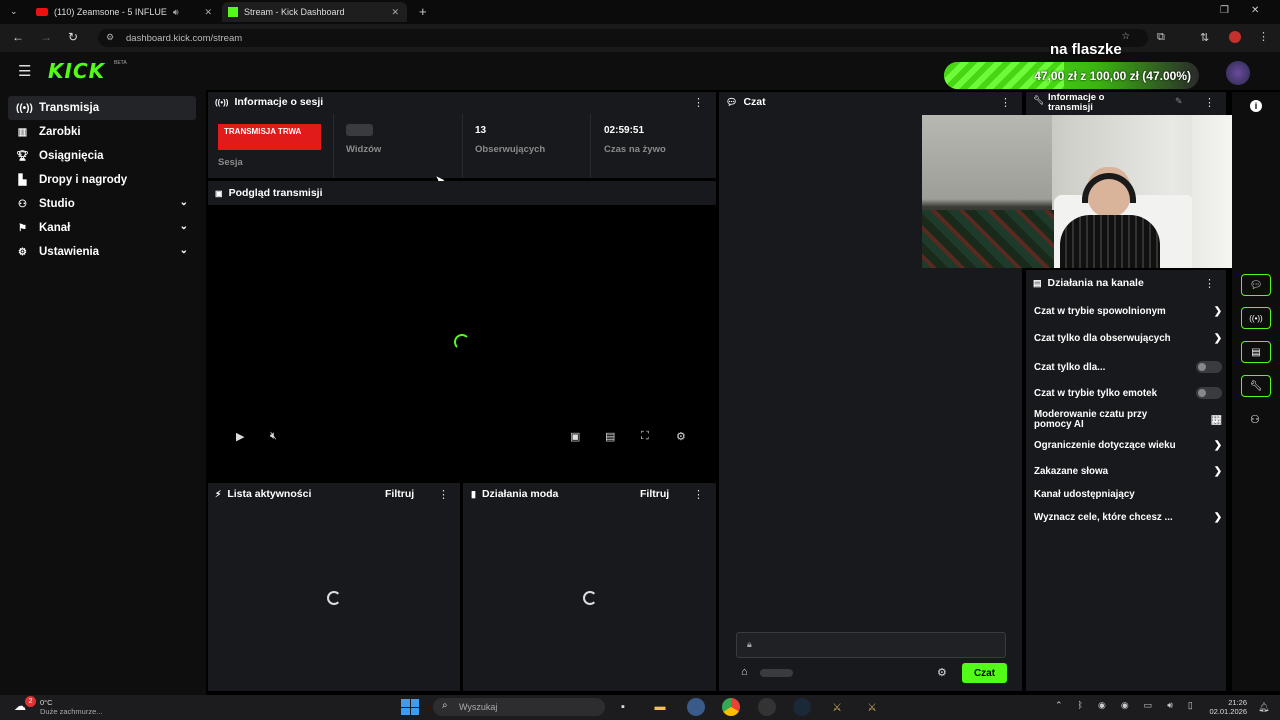 The height and width of the screenshot is (720, 1280). Describe the element at coordinates (754, 102) in the screenshot. I see `panel-title: Czat` at that location.